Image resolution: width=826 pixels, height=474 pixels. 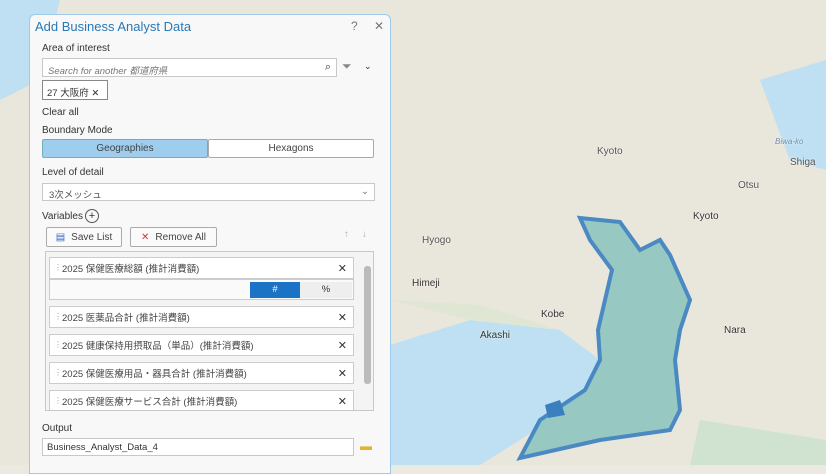 What do you see at coordinates (426, 283) in the screenshot?
I see `map-label: Himeji` at bounding box center [426, 283].